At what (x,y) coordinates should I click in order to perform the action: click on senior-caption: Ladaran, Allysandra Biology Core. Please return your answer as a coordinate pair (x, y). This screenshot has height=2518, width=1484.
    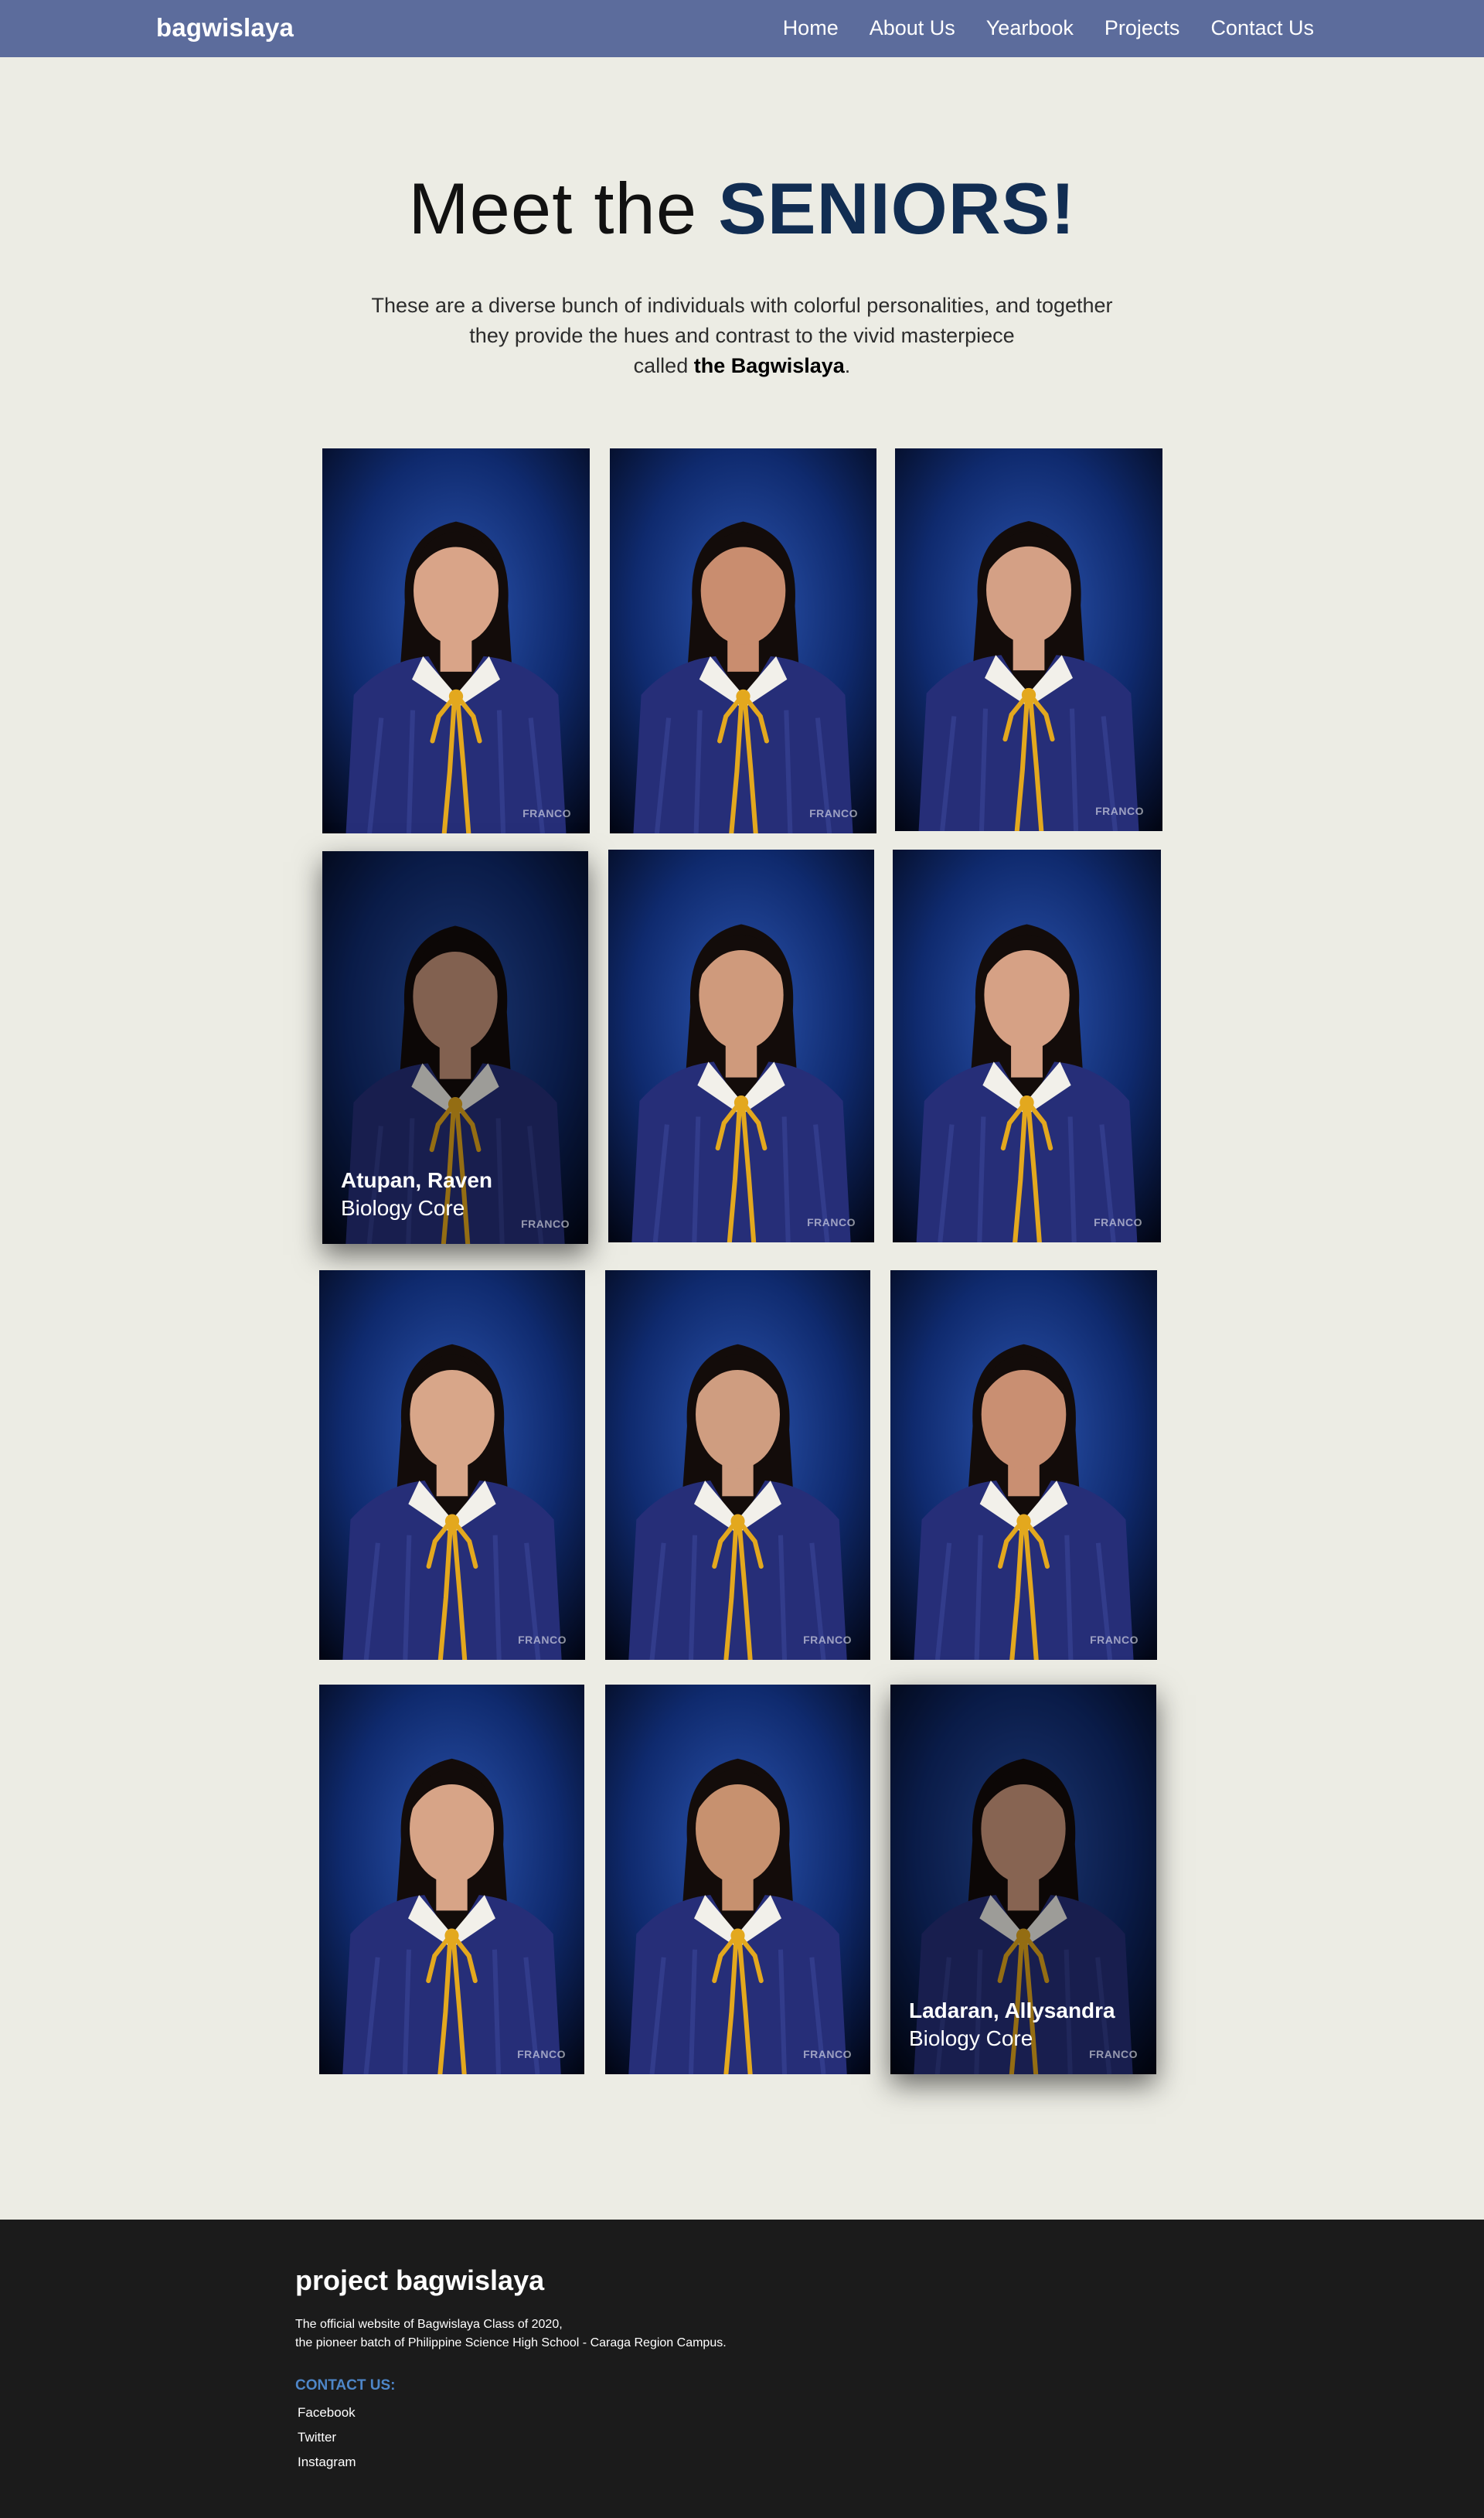
    Looking at the image, I should click on (1012, 2025).